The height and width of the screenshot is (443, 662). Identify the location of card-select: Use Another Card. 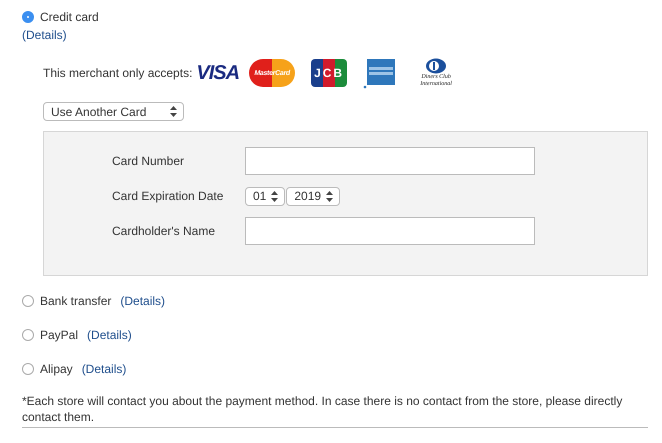
(113, 111).